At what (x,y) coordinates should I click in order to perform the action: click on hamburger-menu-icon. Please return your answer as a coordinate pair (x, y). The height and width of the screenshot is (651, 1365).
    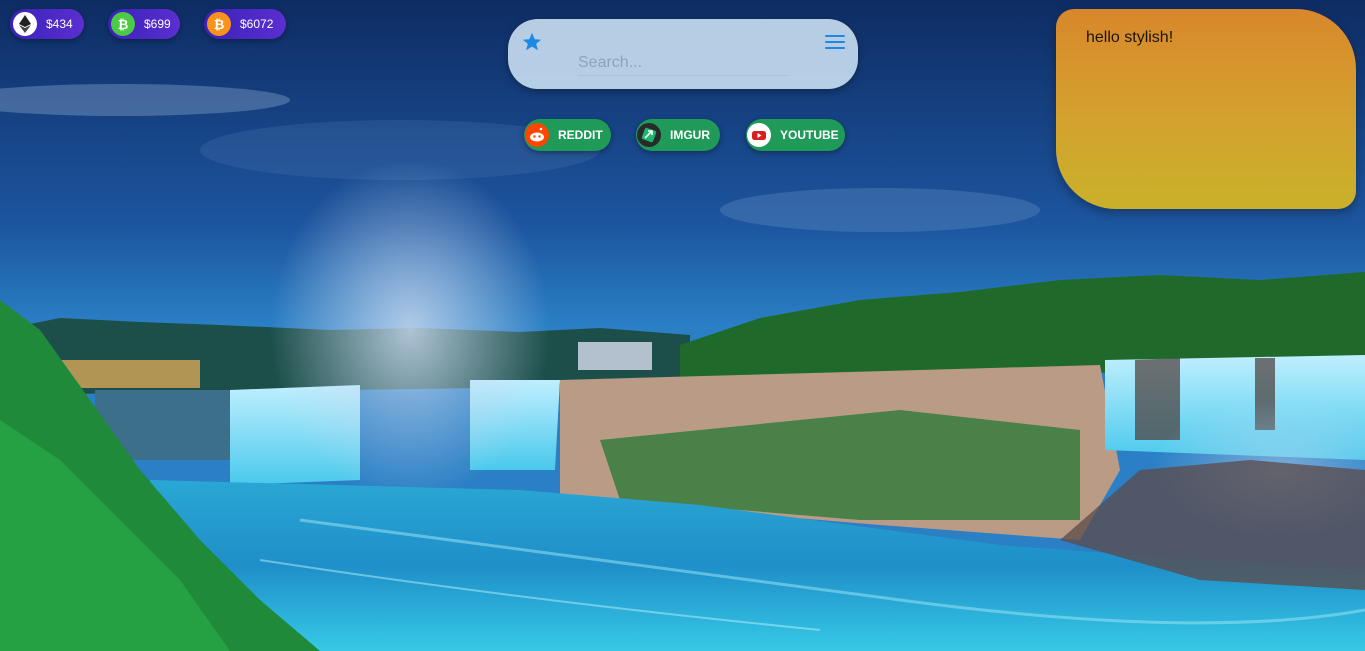
    Looking at the image, I should click on (835, 43).